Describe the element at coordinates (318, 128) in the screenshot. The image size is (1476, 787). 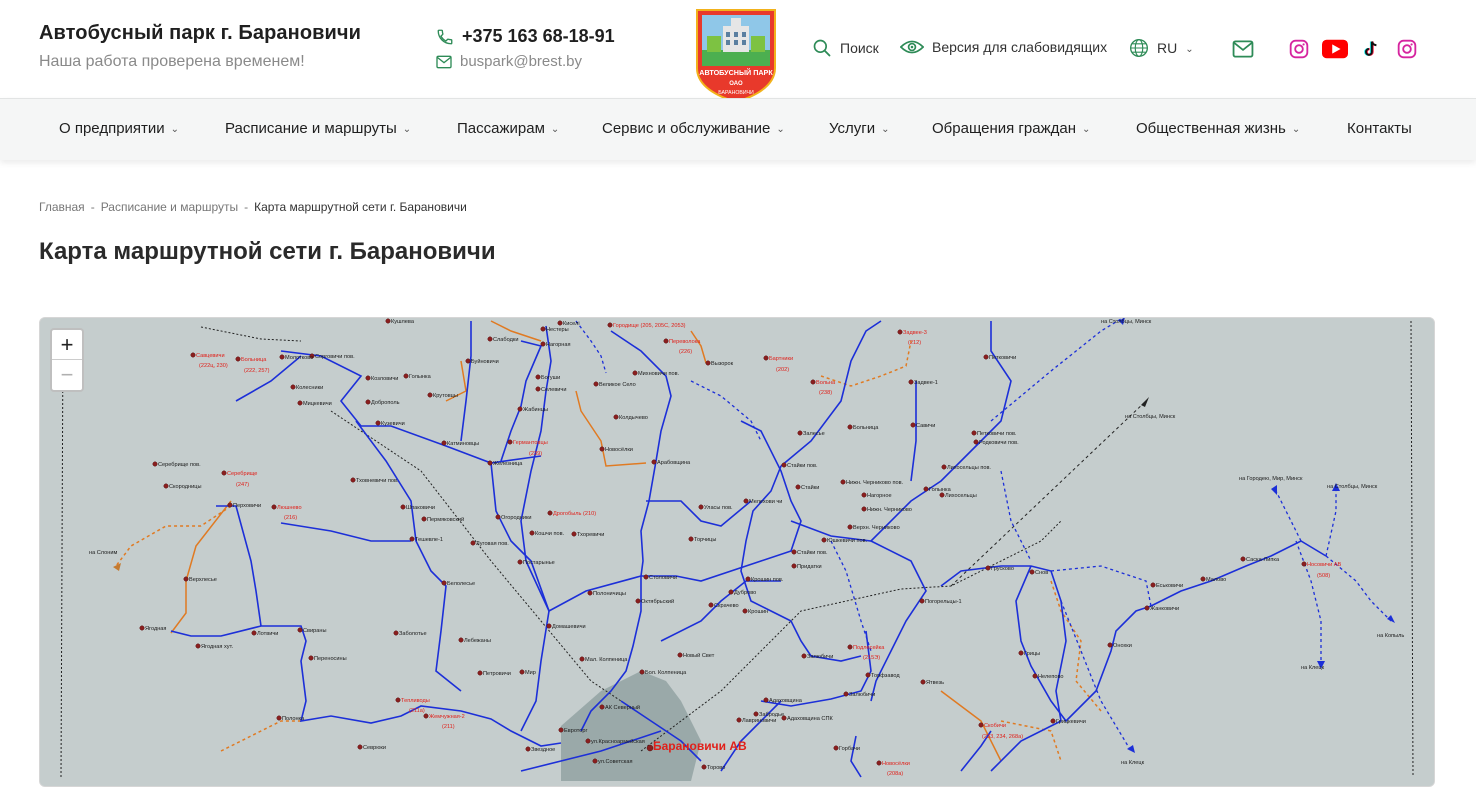
I see `nav-item-schedule: Расписание и маршруты ⌄` at that location.